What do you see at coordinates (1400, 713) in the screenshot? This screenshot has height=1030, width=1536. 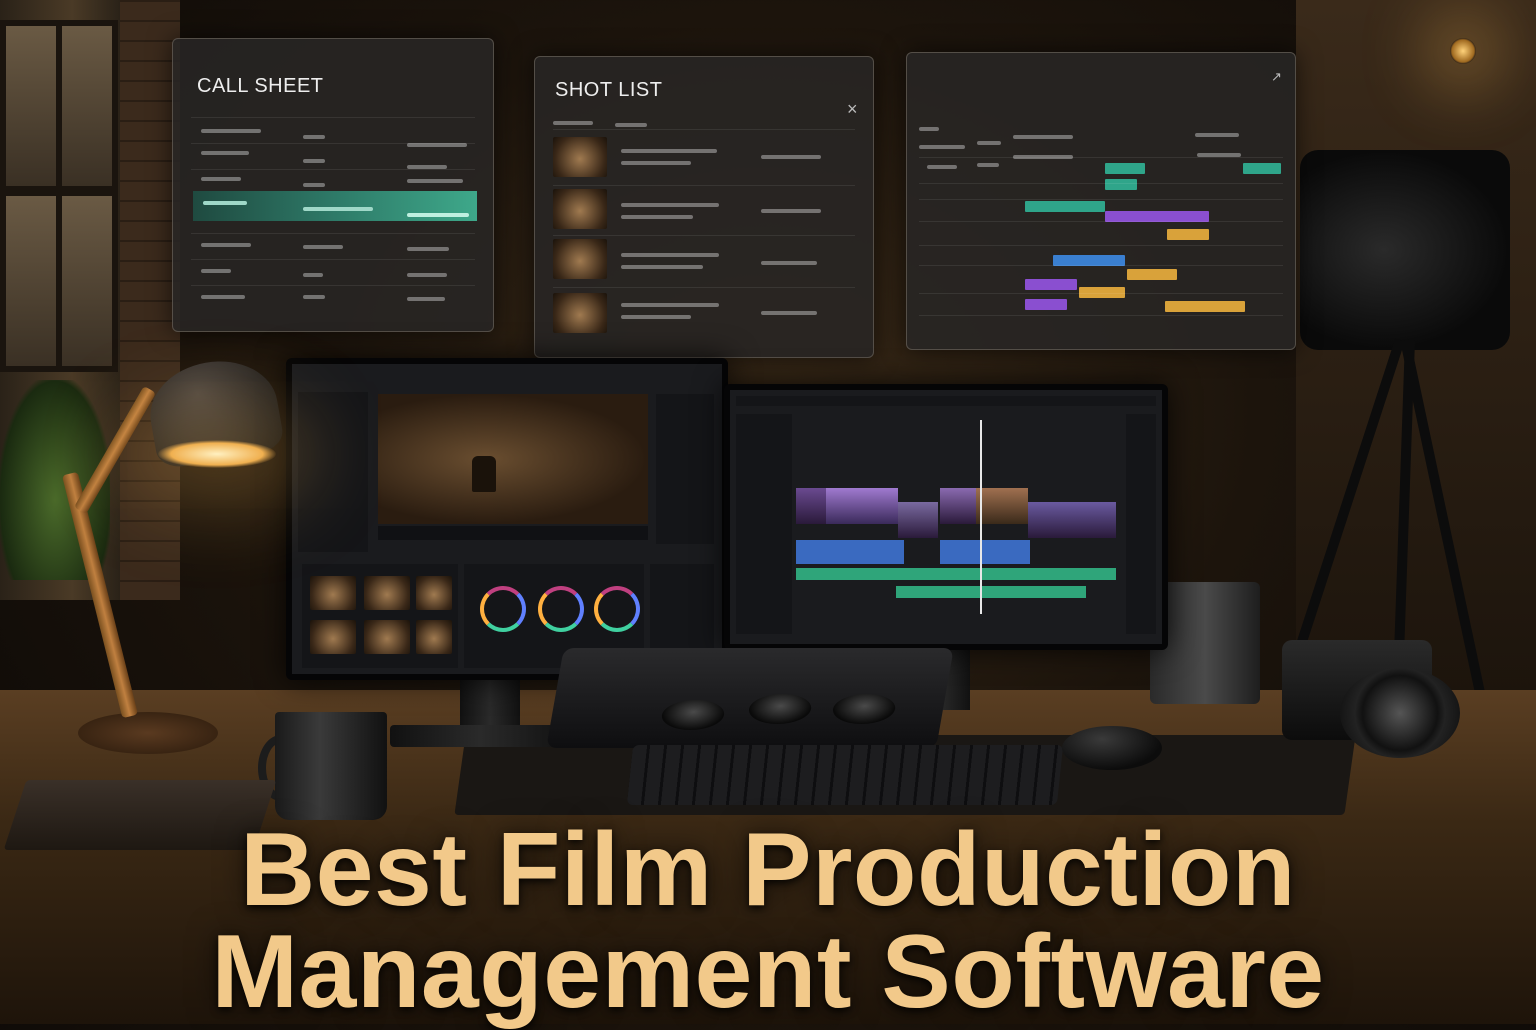 I see `camera-lens` at bounding box center [1400, 713].